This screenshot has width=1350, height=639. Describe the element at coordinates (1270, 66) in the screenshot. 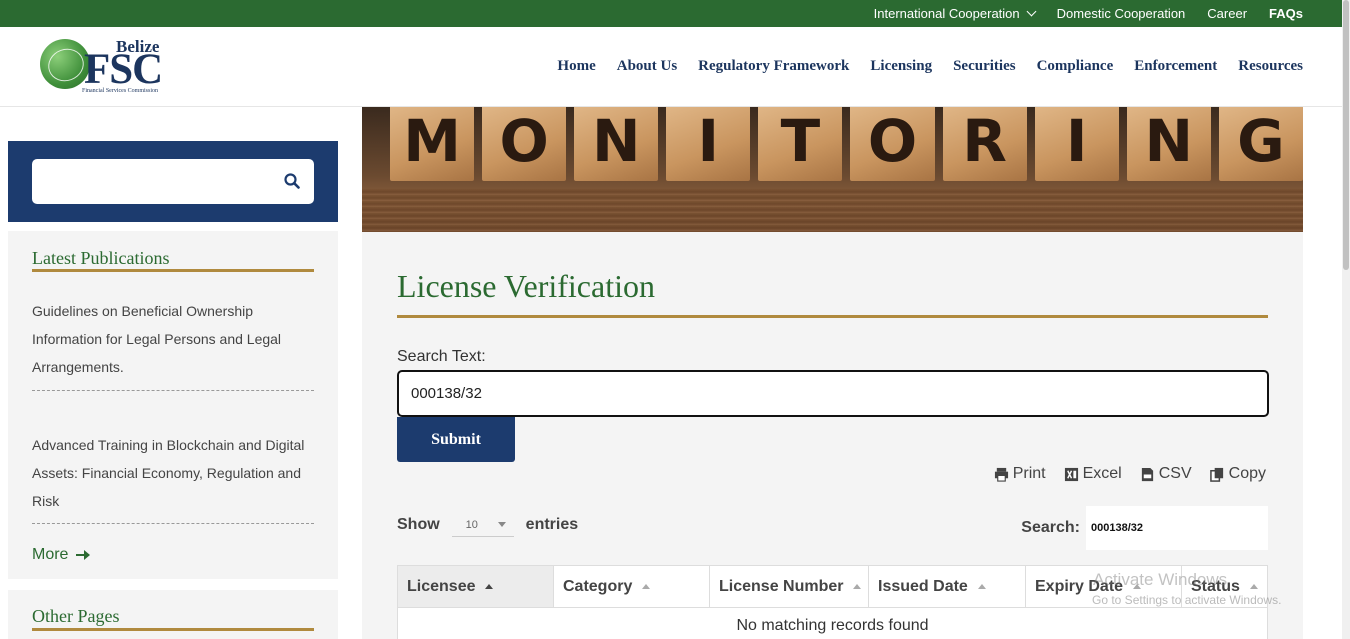

I see `nav-resources: Resources` at that location.